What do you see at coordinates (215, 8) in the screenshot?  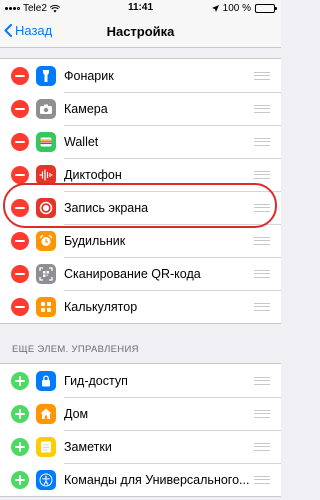 I see `location-icon` at bounding box center [215, 8].